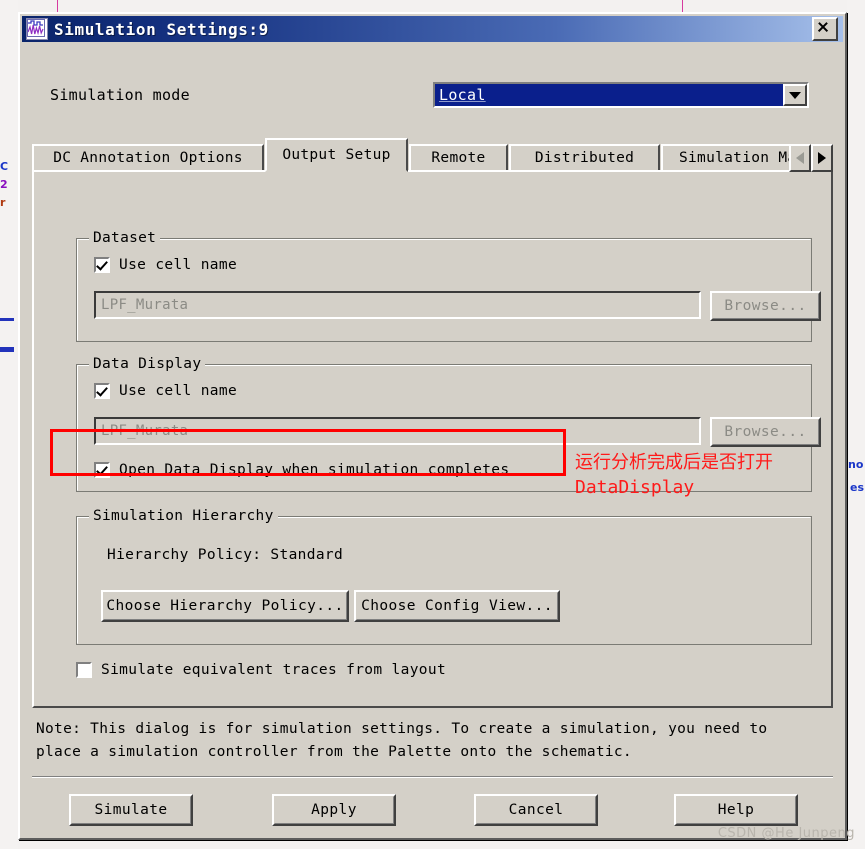 The width and height of the screenshot is (865, 849). Describe the element at coordinates (145, 431) in the screenshot. I see `data-display-path-value: LPF_Murata` at that location.